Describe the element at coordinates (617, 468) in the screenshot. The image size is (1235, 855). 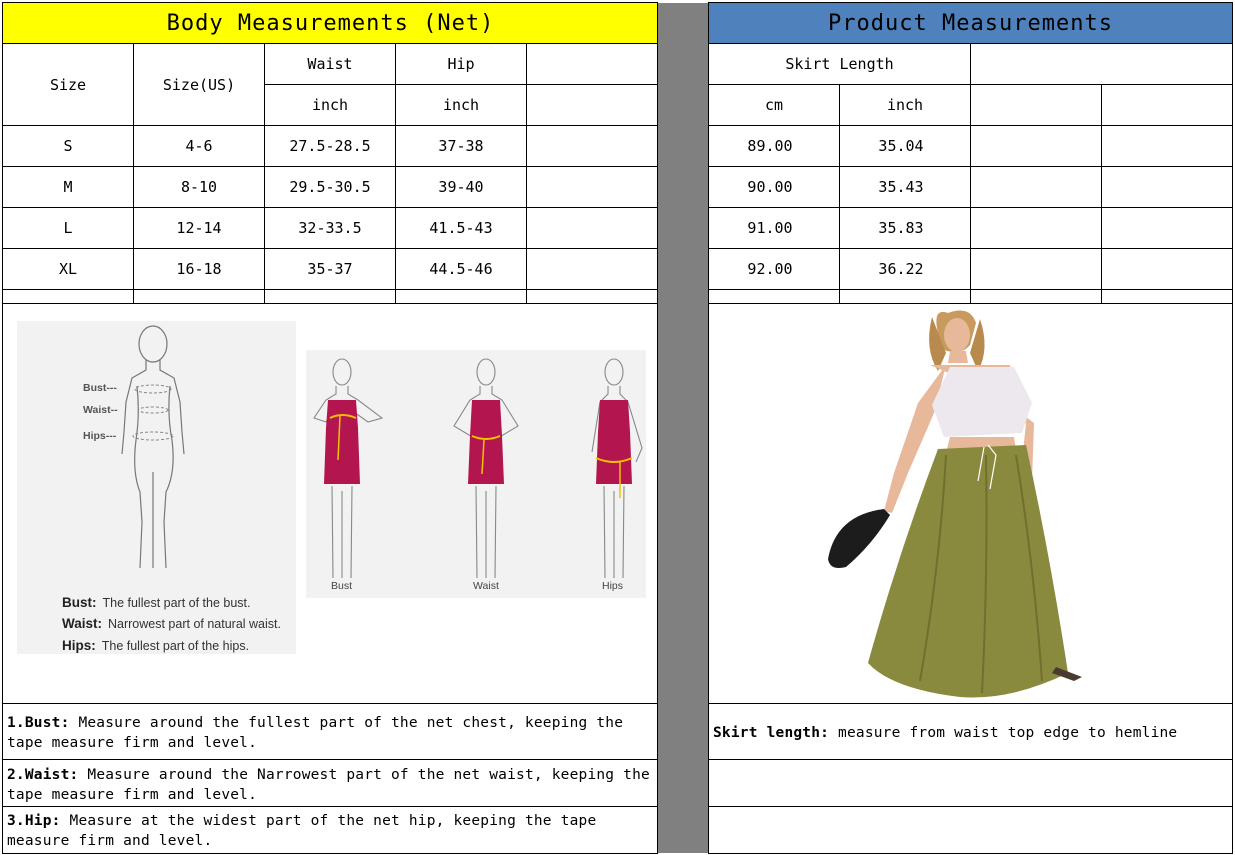
I see `figure-hips-illustration` at that location.